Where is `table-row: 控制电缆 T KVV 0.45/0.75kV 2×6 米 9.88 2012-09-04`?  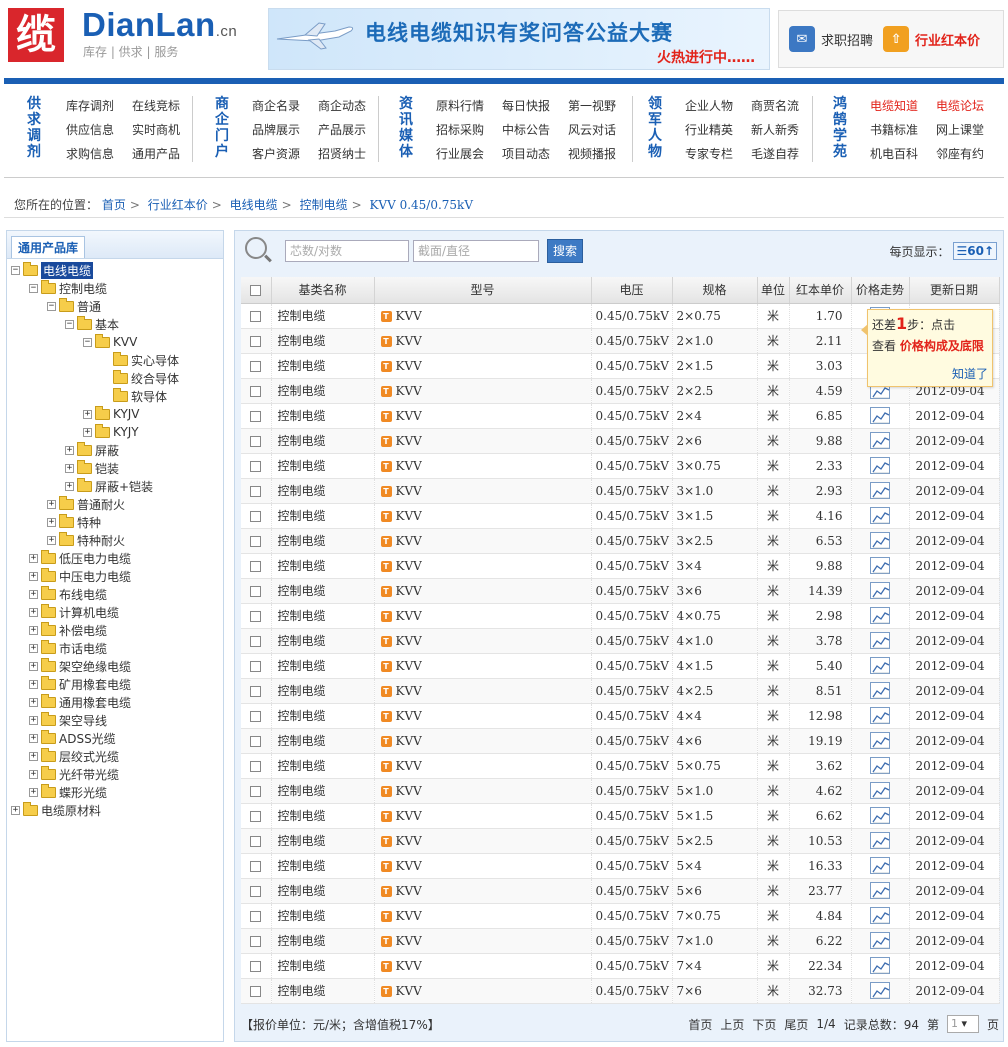
table-row: 控制电缆 T KVV 0.45/0.75kV 2×6 米 9.88 2012-09-04 is located at coordinates (620, 441).